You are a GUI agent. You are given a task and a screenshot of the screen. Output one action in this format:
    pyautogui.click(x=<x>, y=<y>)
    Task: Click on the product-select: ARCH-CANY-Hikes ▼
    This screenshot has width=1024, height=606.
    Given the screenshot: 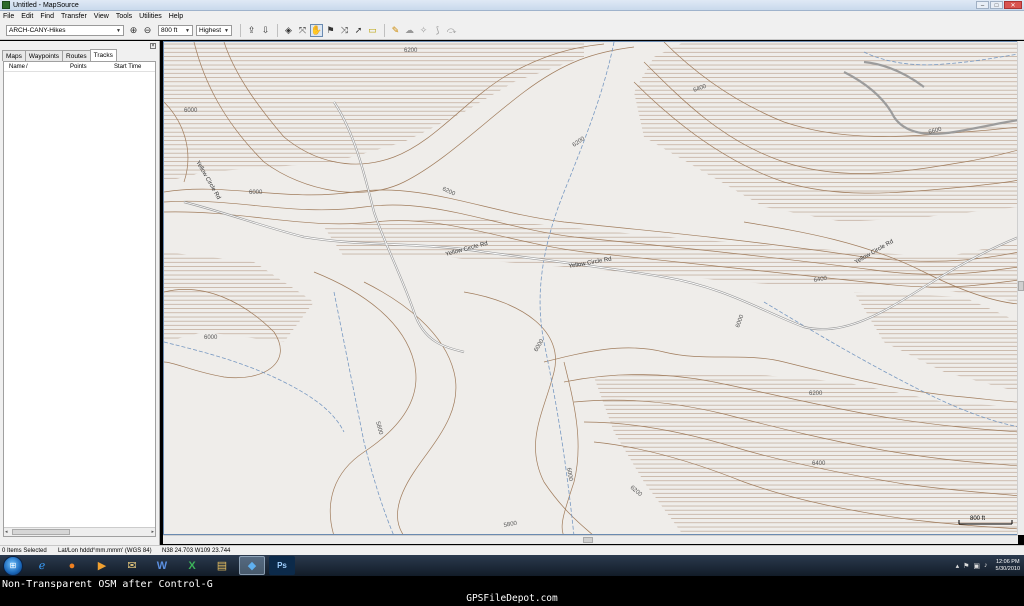 What is the action you would take?
    pyautogui.click(x=65, y=30)
    